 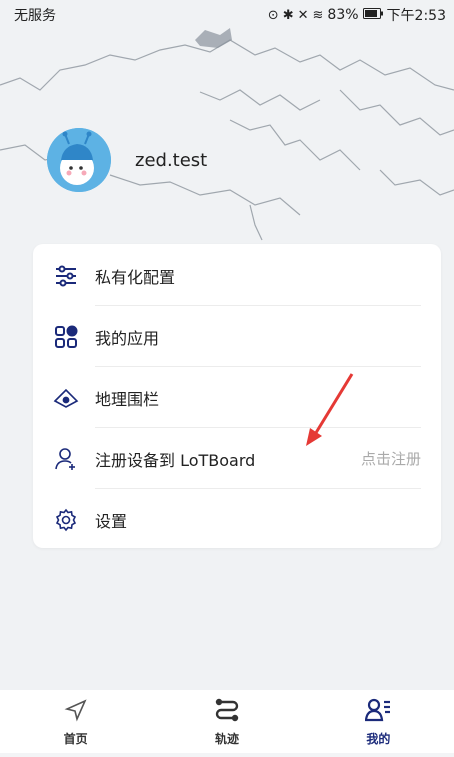 What do you see at coordinates (303, 15) in the screenshot?
I see `mute-icon: ✕` at bounding box center [303, 15].